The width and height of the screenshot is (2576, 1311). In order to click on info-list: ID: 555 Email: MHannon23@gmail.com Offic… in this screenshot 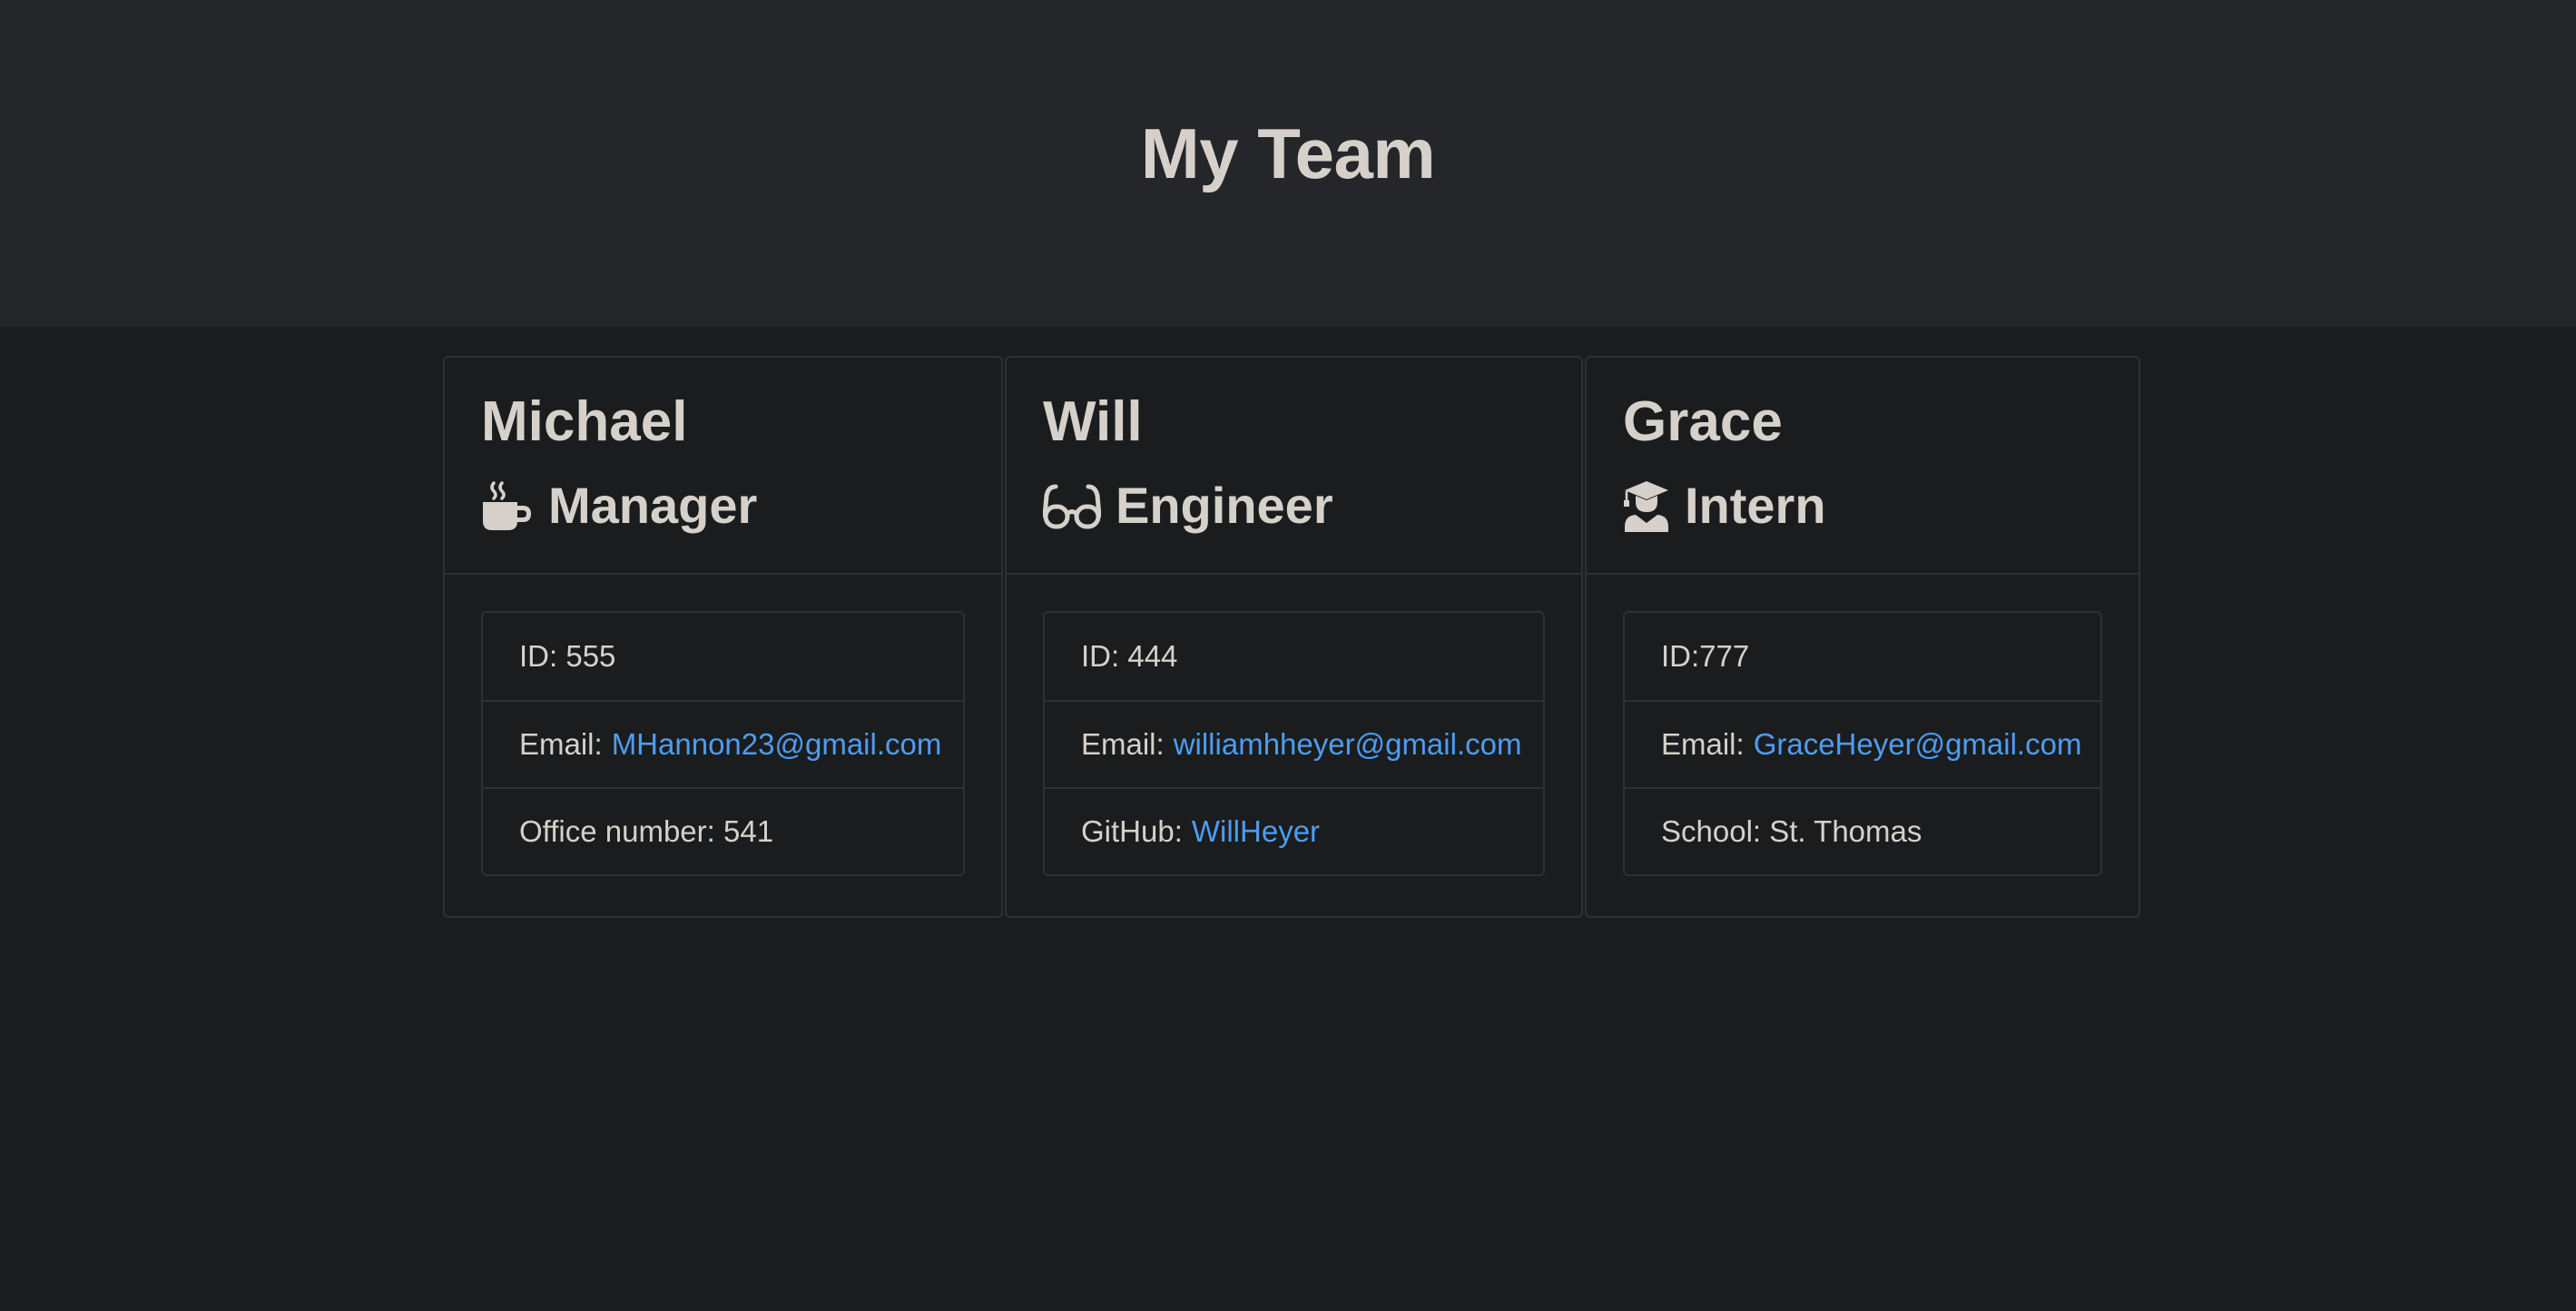, I will do `click(723, 744)`.